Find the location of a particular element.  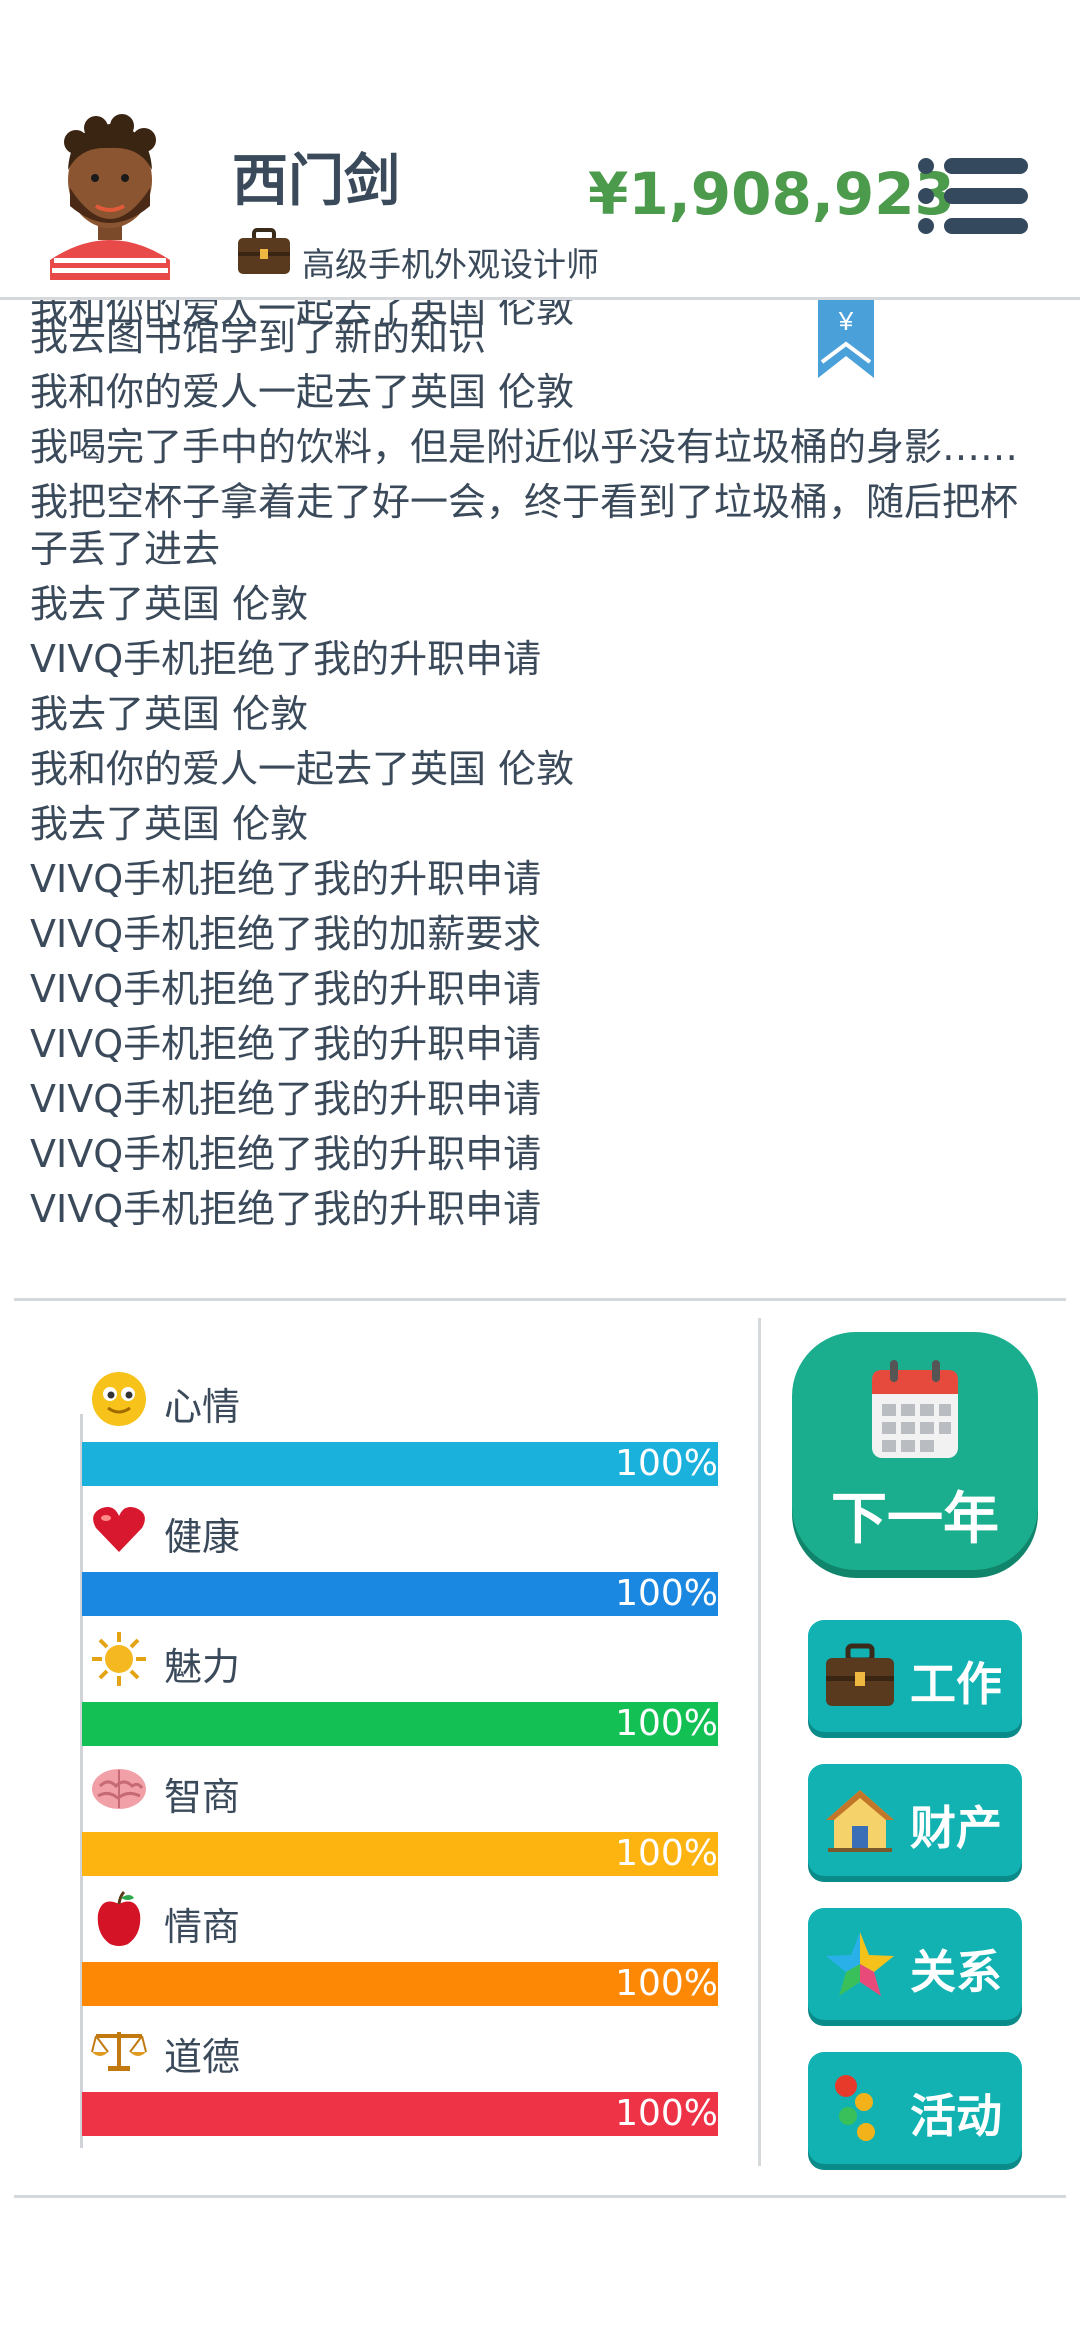

bookmark-yen-icon: ¥ is located at coordinates (846, 339).